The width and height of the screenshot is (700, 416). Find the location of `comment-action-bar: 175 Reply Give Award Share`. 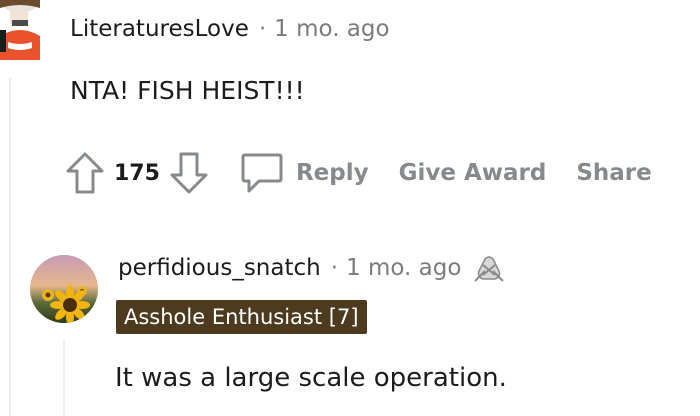

comment-action-bar: 175 Reply Give Award Share is located at coordinates (356, 173).